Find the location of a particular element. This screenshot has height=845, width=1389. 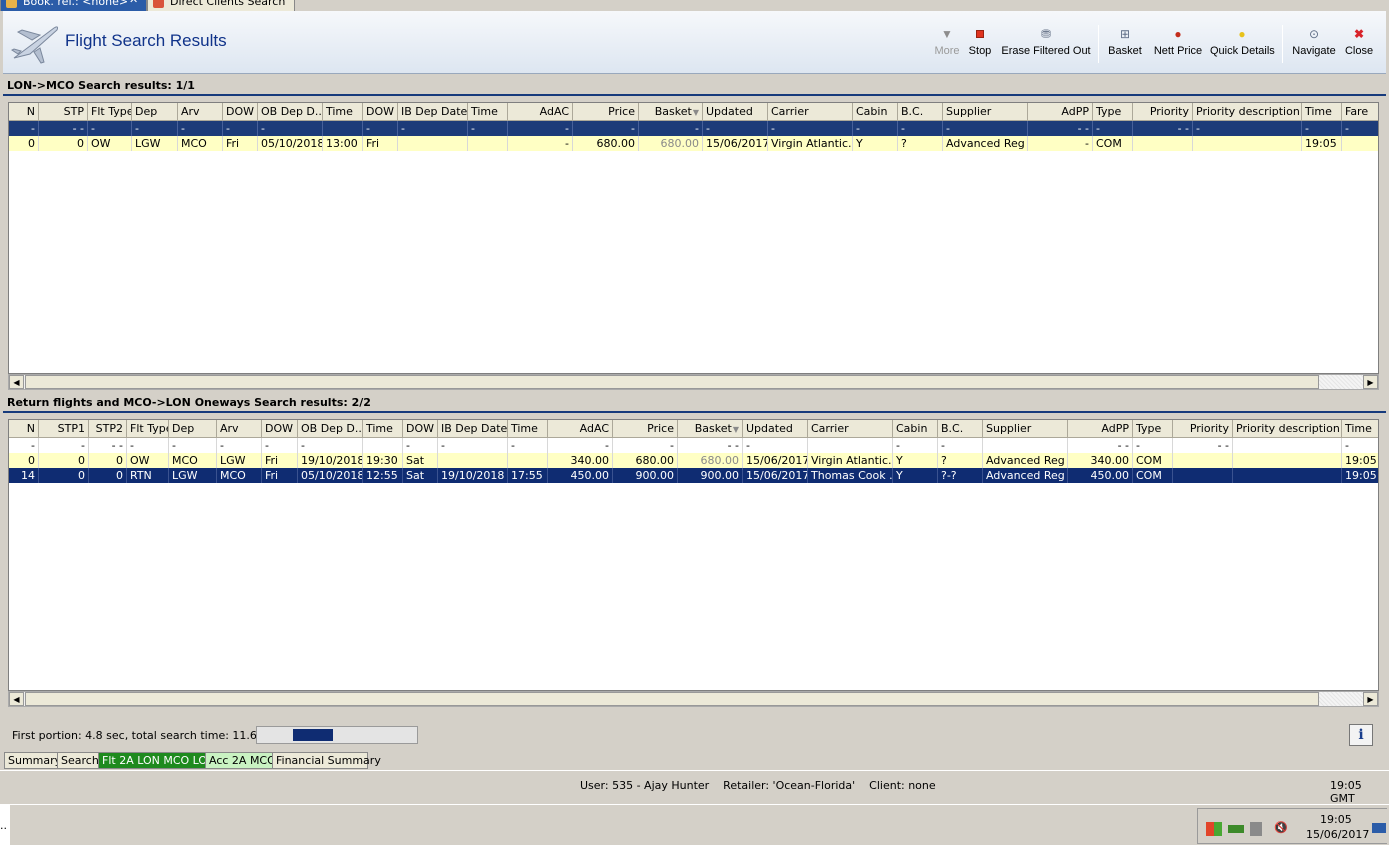

tab-financial-summary: Financial Summary is located at coordinates (326, 760).